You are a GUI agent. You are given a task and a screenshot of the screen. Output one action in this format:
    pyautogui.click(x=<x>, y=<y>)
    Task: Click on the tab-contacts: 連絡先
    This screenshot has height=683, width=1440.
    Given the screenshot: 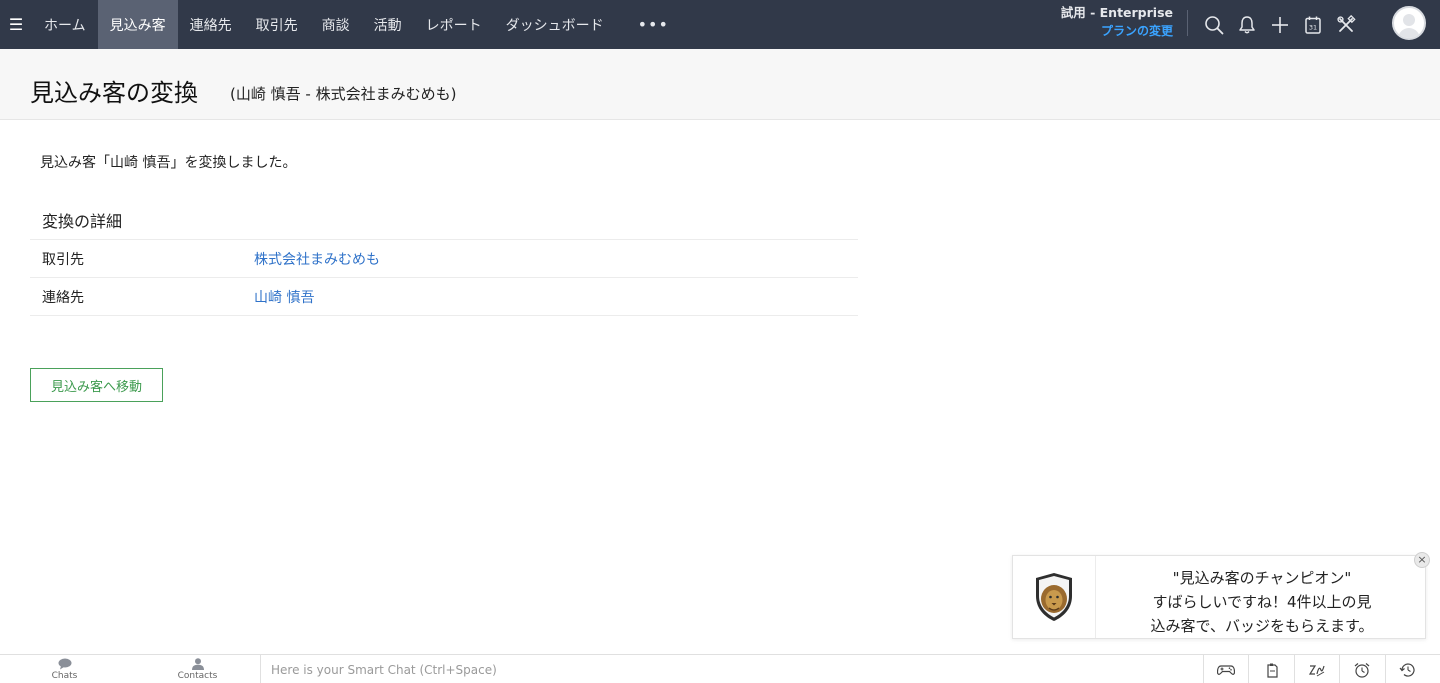 What is the action you would take?
    pyautogui.click(x=211, y=24)
    